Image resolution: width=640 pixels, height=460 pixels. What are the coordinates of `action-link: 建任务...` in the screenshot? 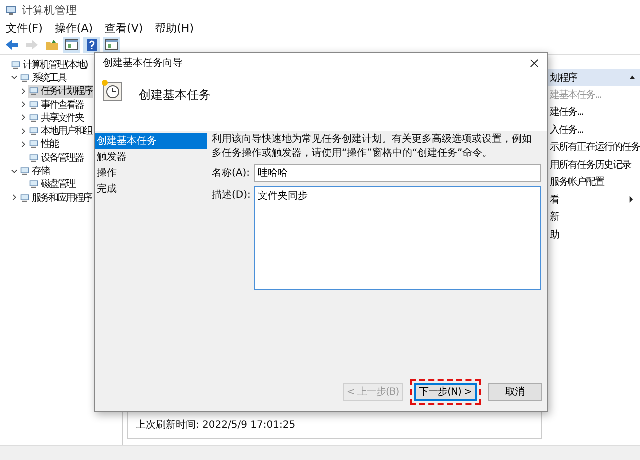 It's located at (567, 112).